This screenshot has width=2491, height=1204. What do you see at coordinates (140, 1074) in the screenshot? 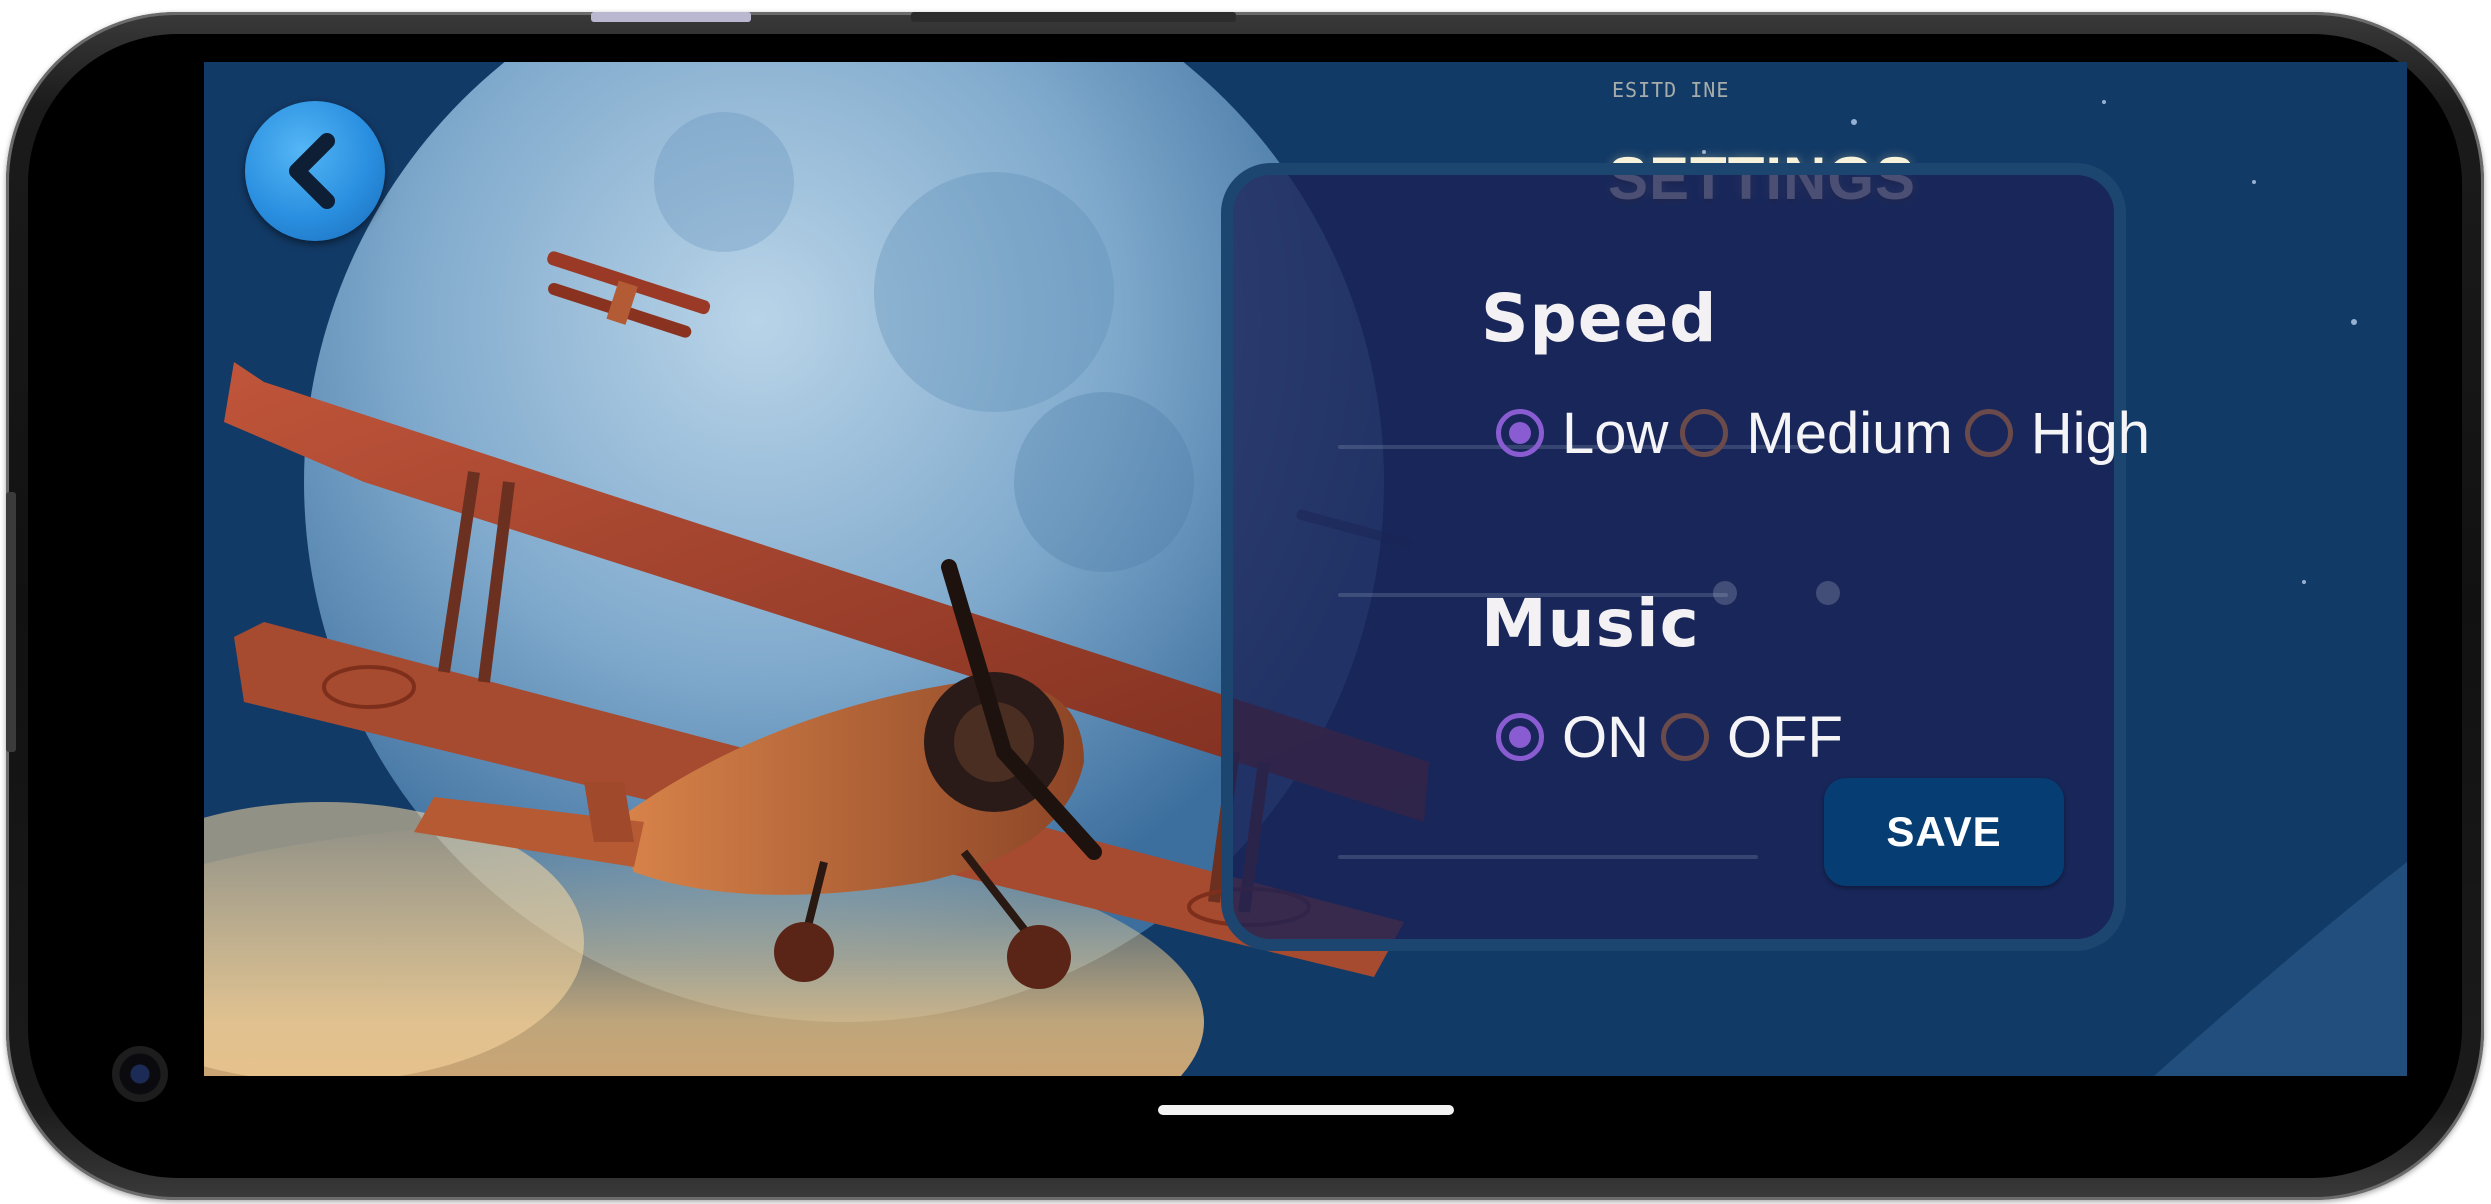
I see `front-camera-icon` at bounding box center [140, 1074].